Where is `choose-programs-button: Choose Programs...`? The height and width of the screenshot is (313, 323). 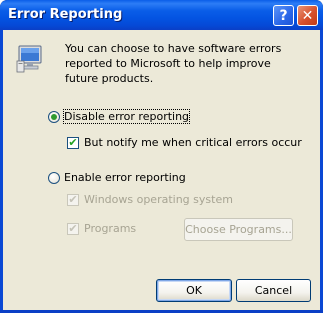
choose-programs-button: Choose Programs... is located at coordinates (238, 229).